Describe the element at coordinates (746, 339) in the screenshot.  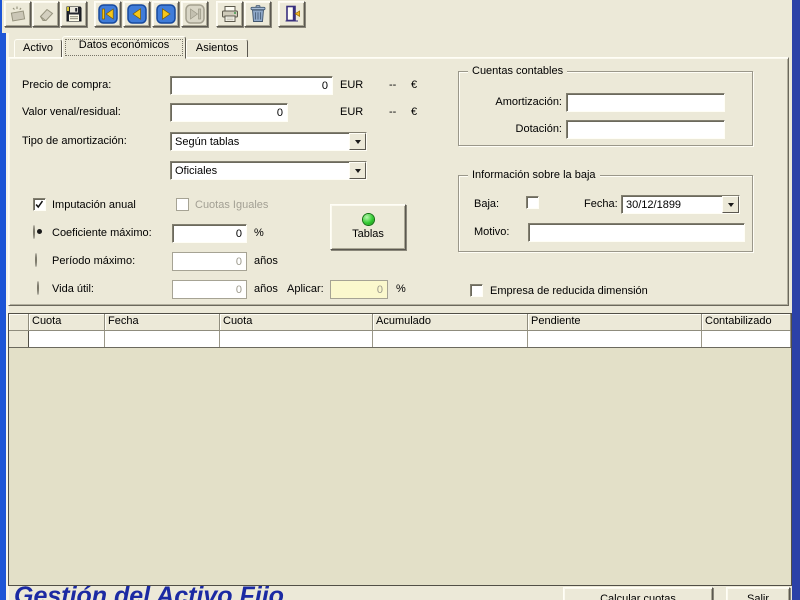
I see `grid-cell-contabilizado` at that location.